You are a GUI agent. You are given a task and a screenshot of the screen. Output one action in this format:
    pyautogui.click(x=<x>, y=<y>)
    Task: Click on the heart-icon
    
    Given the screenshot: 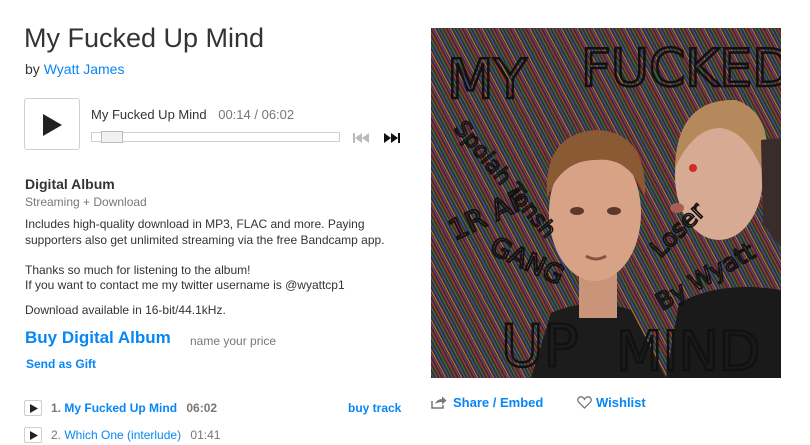 What is the action you would take?
    pyautogui.click(x=584, y=402)
    